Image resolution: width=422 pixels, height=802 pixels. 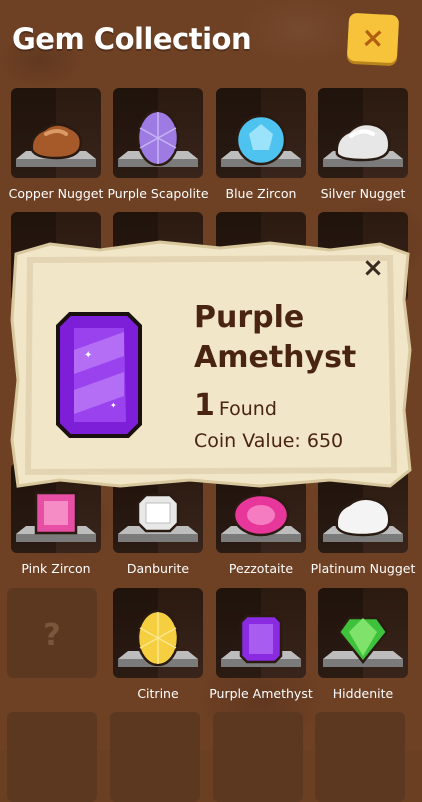 I want to click on hiddenite-icon, so click(x=363, y=640).